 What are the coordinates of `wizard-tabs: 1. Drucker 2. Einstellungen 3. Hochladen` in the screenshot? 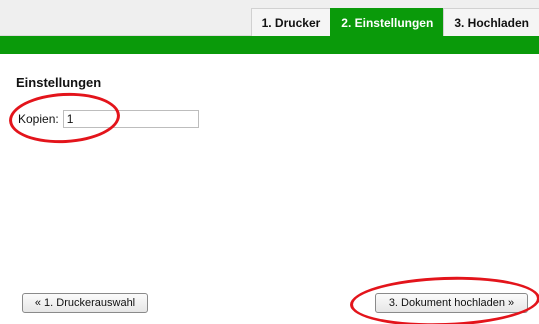 It's located at (394, 22).